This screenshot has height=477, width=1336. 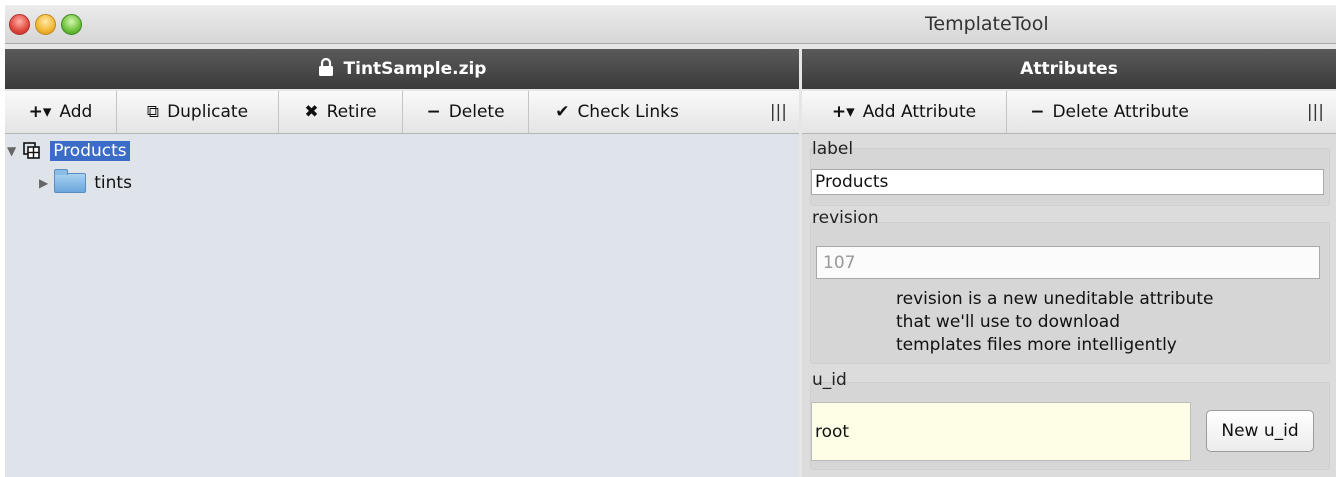 I want to click on delete-attribute-button: − Delete Attribute, so click(x=1109, y=112).